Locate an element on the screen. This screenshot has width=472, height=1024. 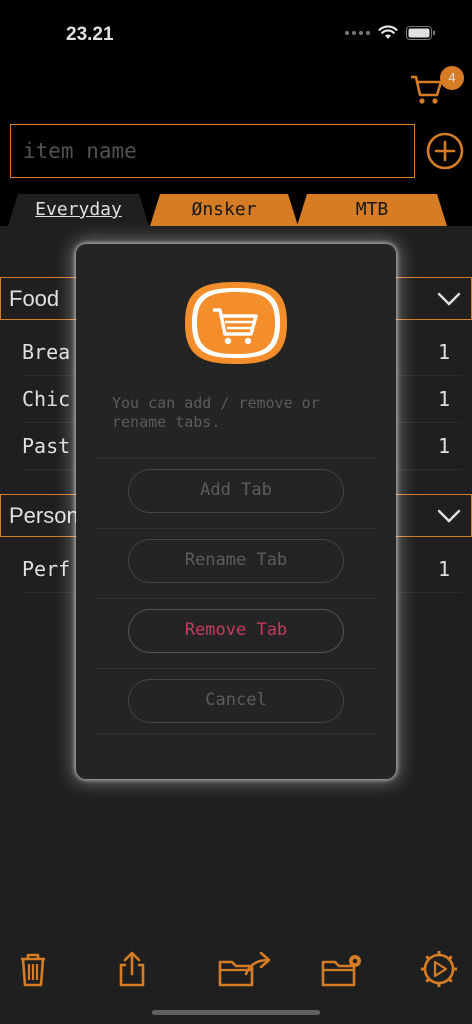
dialog-message: You can add / remove or rename tabs. is located at coordinates (216, 412).